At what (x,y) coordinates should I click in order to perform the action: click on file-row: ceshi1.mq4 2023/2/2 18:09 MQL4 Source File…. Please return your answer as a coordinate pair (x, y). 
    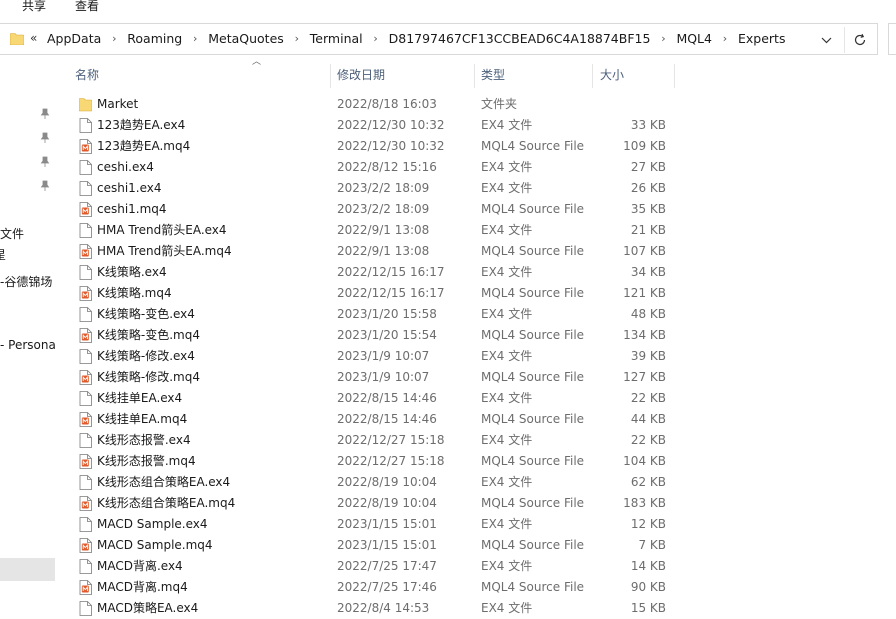
    Looking at the image, I should click on (476, 209).